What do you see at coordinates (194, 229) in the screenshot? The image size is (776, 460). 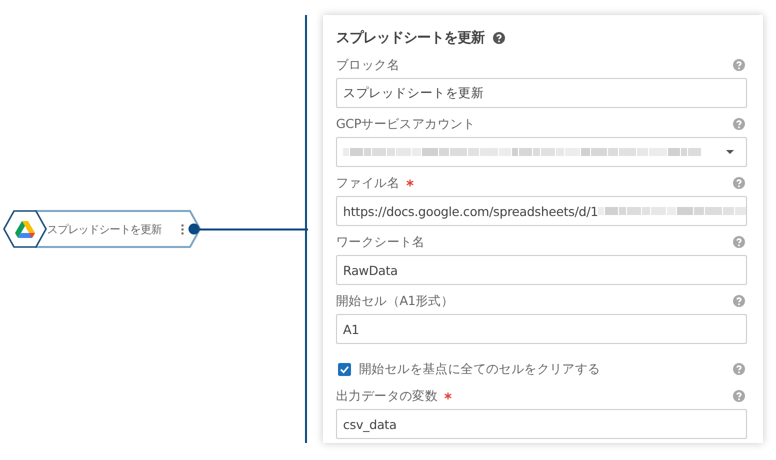 I see `connector-port` at bounding box center [194, 229].